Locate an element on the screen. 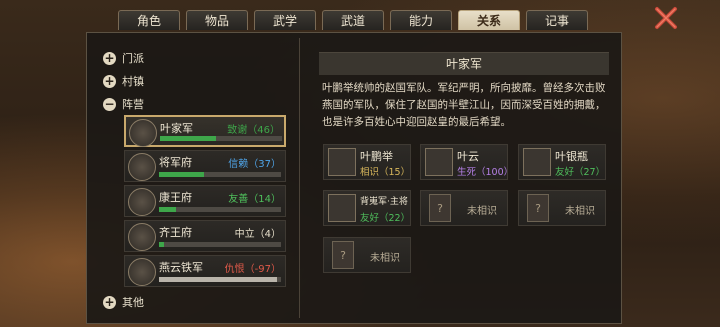 The image size is (720, 327). camp-relation: 致谢（46） is located at coordinates (253, 130).